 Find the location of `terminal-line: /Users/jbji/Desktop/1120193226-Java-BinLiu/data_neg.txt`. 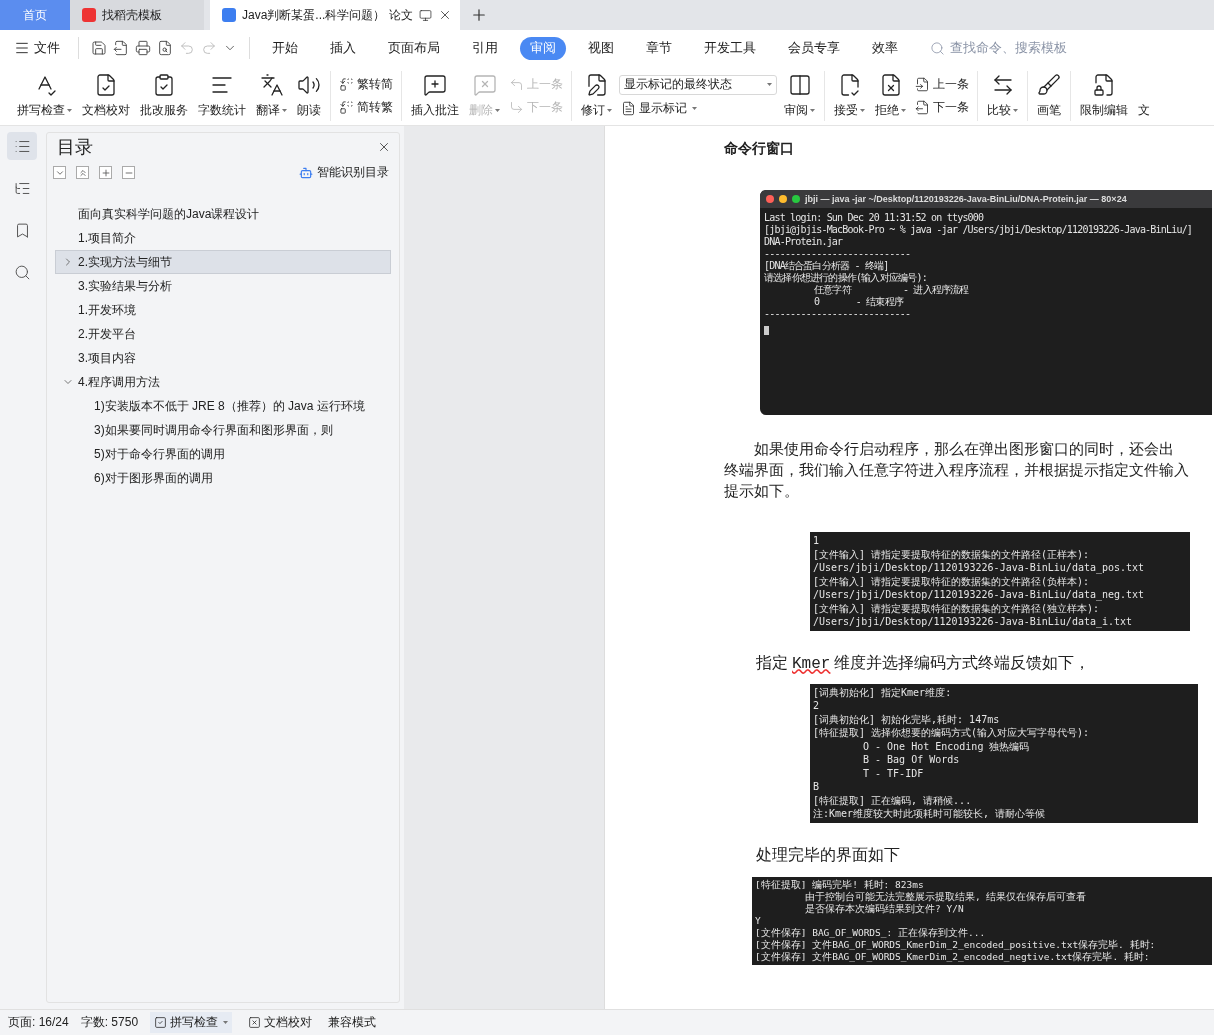

terminal-line: /Users/jbji/Desktop/1120193226-Java-BinLiu/data_neg.txt is located at coordinates (979, 595).